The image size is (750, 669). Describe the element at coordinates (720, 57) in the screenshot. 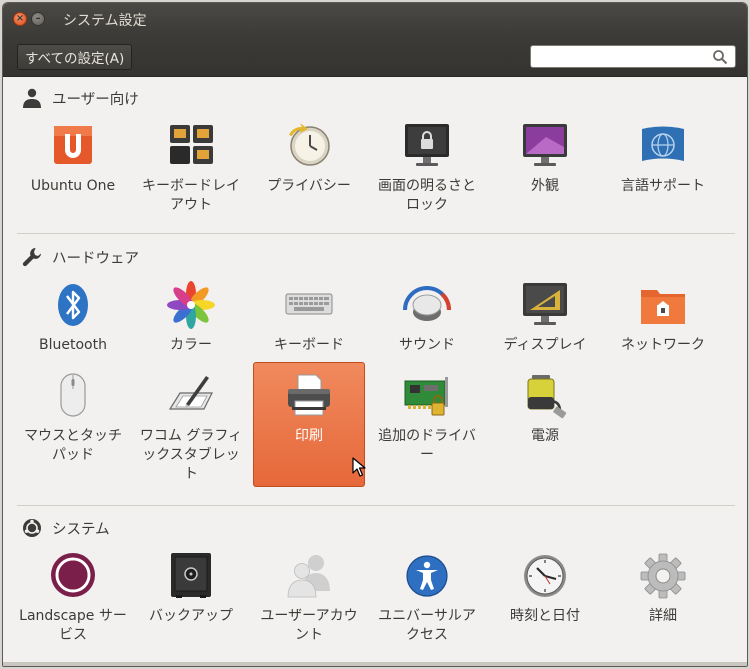

I see `search-icon` at that location.